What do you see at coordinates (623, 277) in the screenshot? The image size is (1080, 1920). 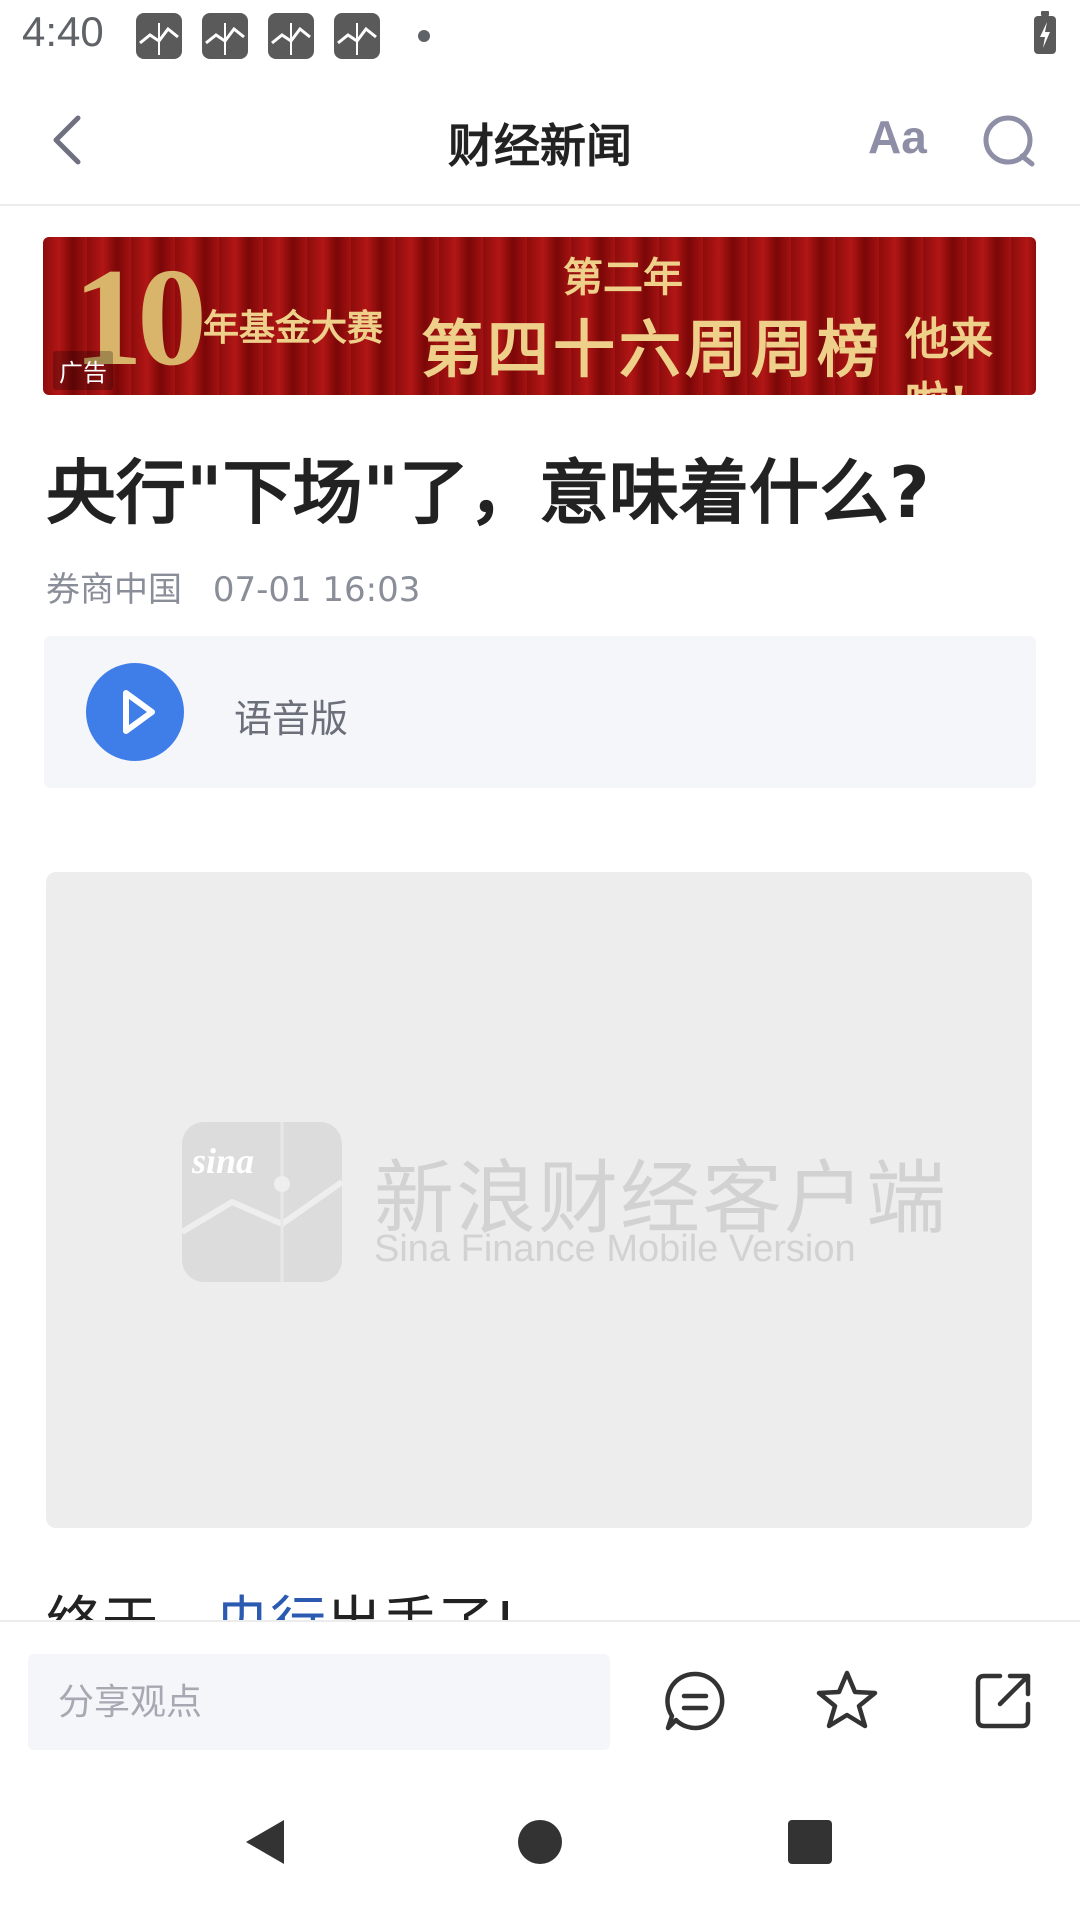 I see `ad-text-year: 第二年` at bounding box center [623, 277].